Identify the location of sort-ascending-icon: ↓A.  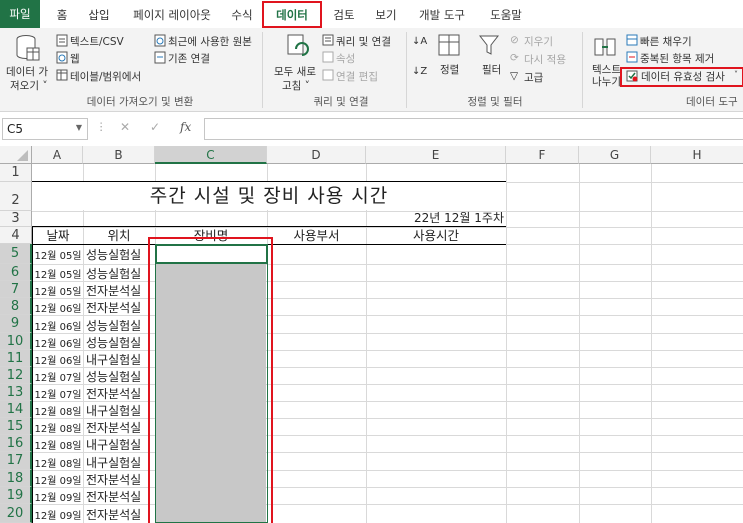
(419, 41).